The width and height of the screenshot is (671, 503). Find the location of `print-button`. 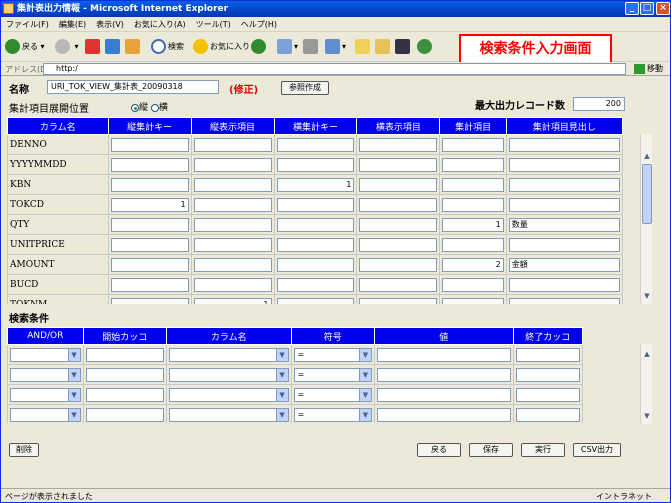

print-button is located at coordinates (311, 47).